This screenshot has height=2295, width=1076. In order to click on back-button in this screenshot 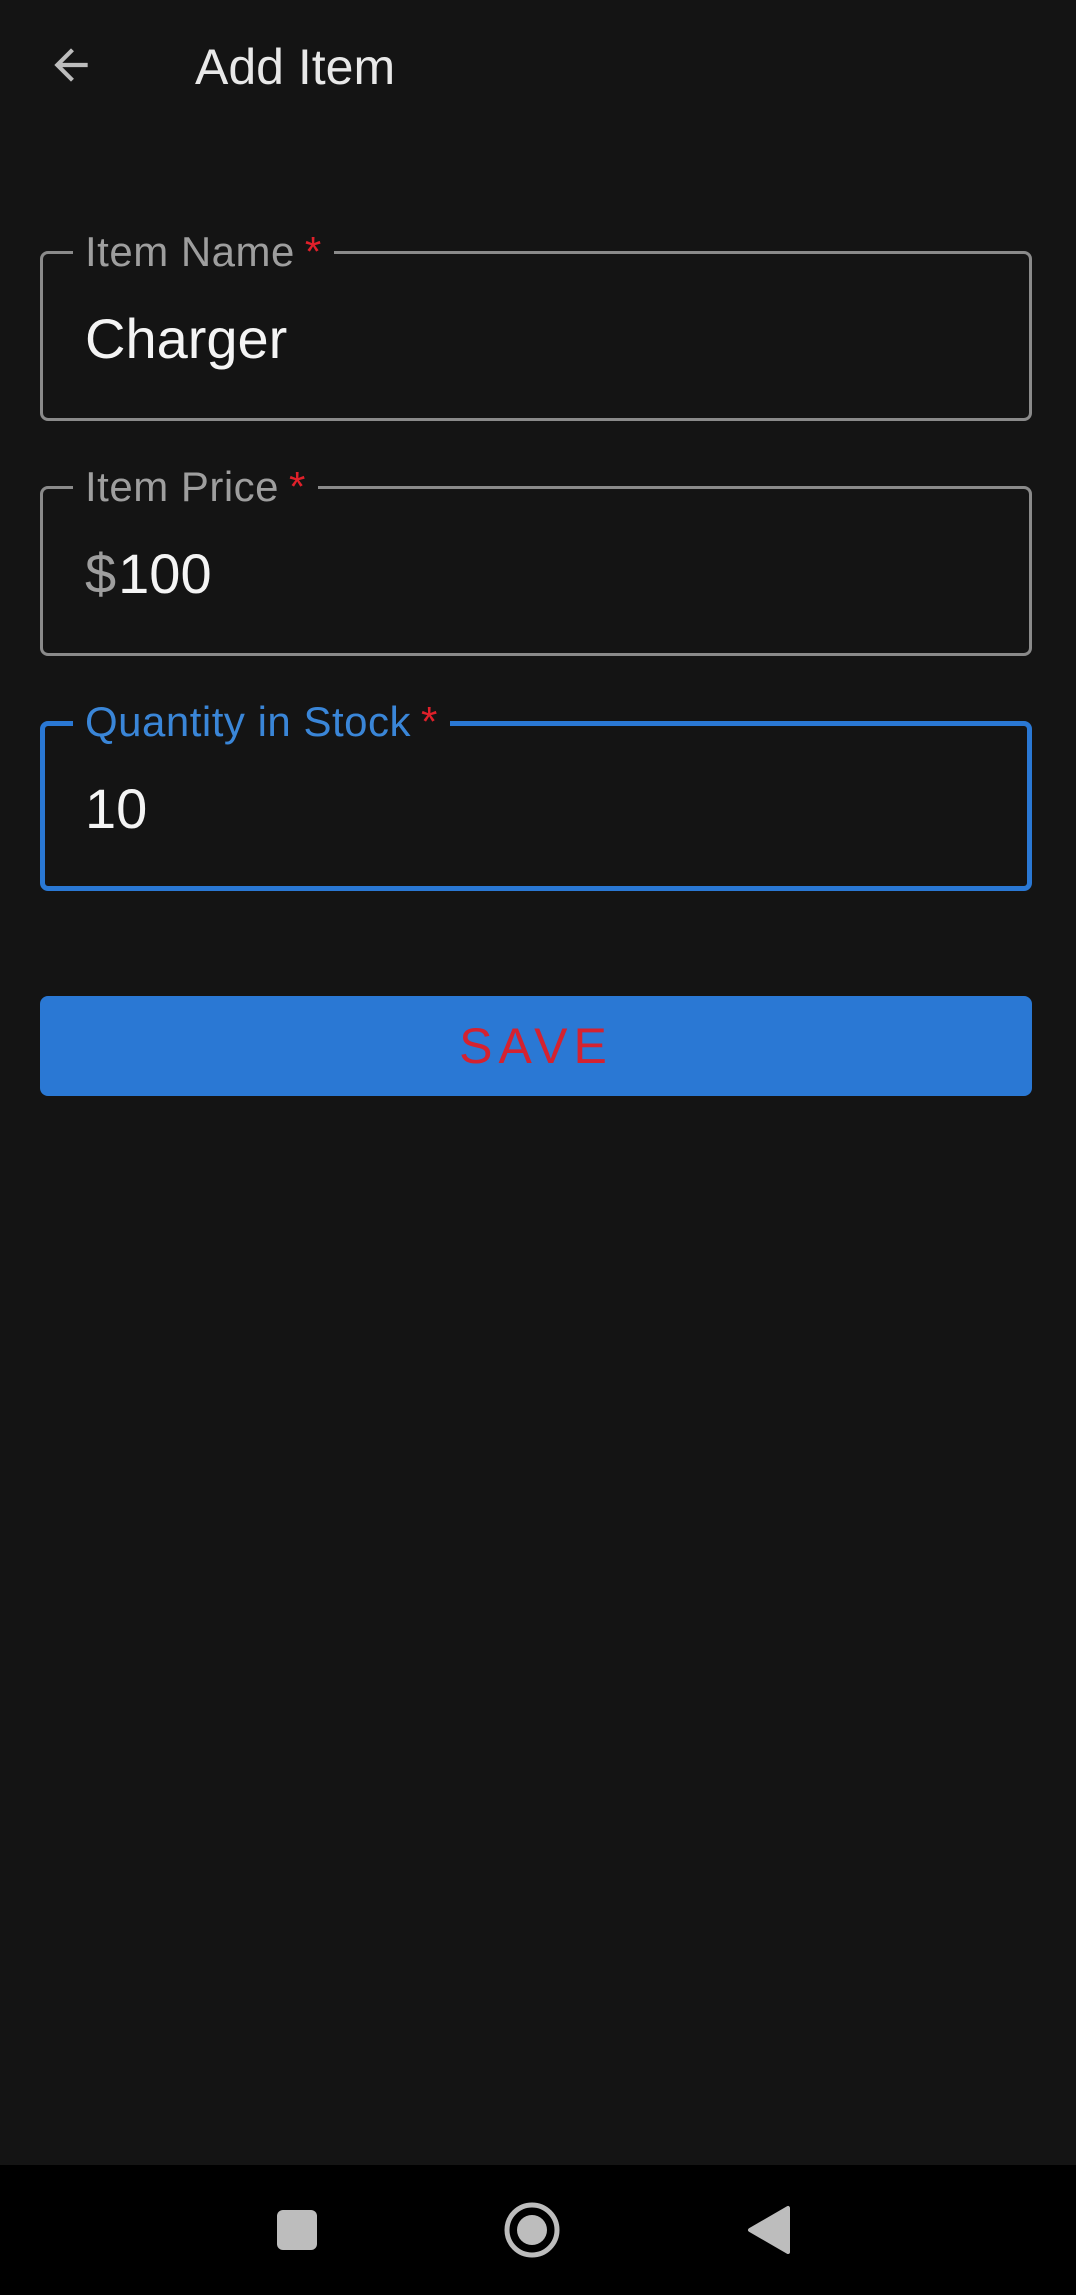, I will do `click(71, 65)`.